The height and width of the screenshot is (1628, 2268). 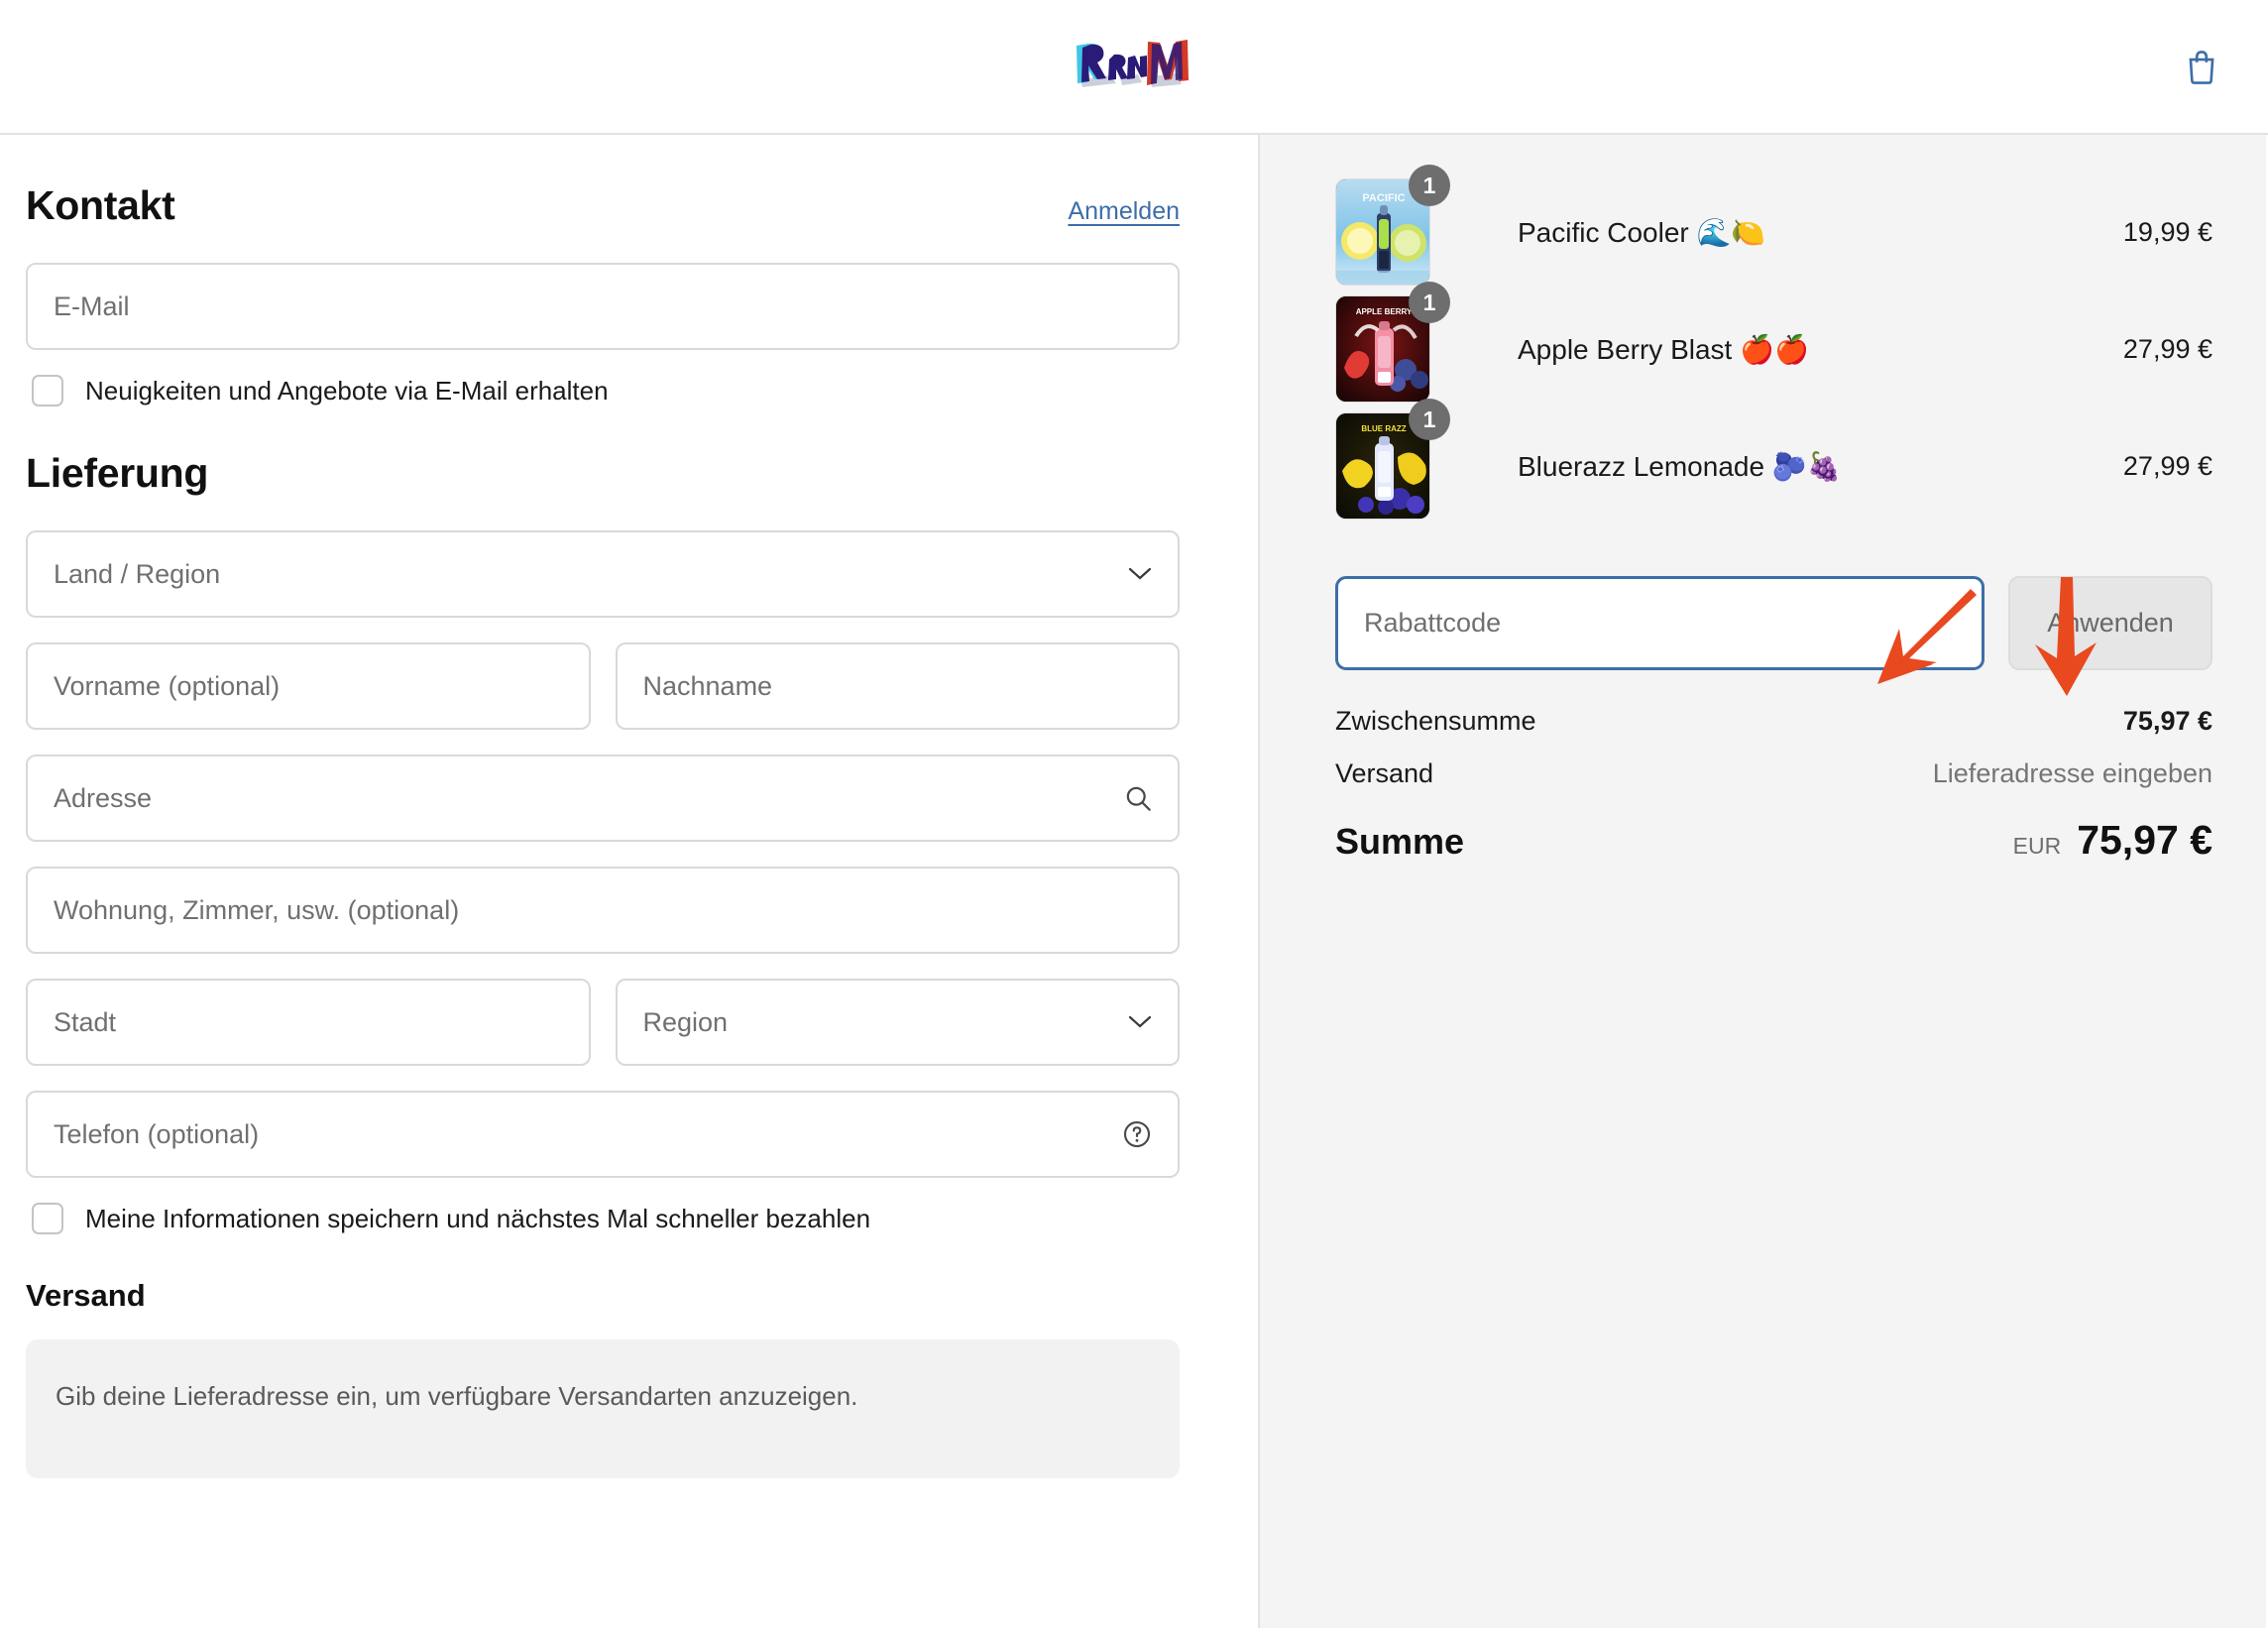 I want to click on total-currency: EUR, so click(x=2037, y=846).